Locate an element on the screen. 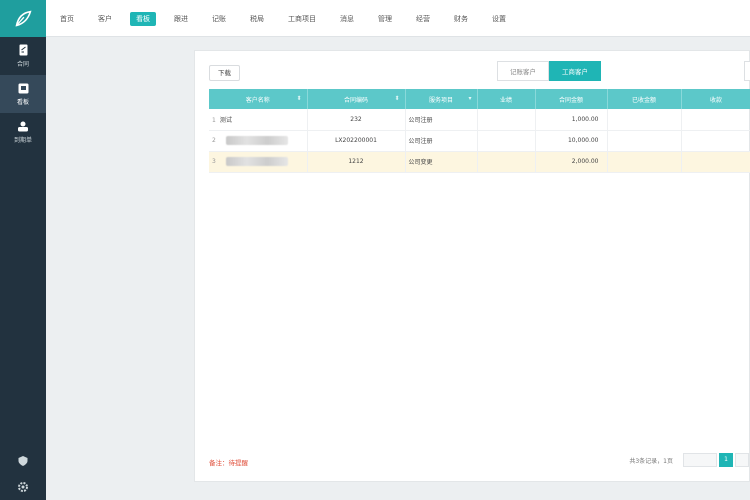  row-index: 1 is located at coordinates (214, 120).